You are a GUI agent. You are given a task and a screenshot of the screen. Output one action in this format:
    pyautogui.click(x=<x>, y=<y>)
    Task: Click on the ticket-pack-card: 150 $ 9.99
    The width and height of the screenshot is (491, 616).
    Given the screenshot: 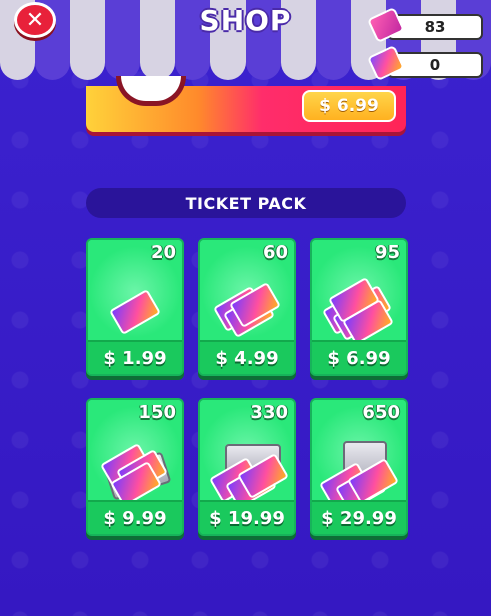 What is the action you would take?
    pyautogui.click(x=135, y=467)
    